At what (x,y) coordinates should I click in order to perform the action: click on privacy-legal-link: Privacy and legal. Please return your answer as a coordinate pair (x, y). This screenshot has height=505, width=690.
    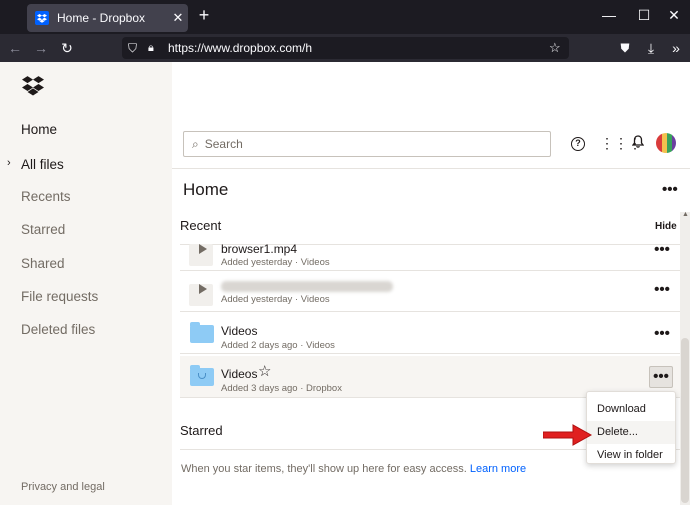
    Looking at the image, I should click on (63, 487).